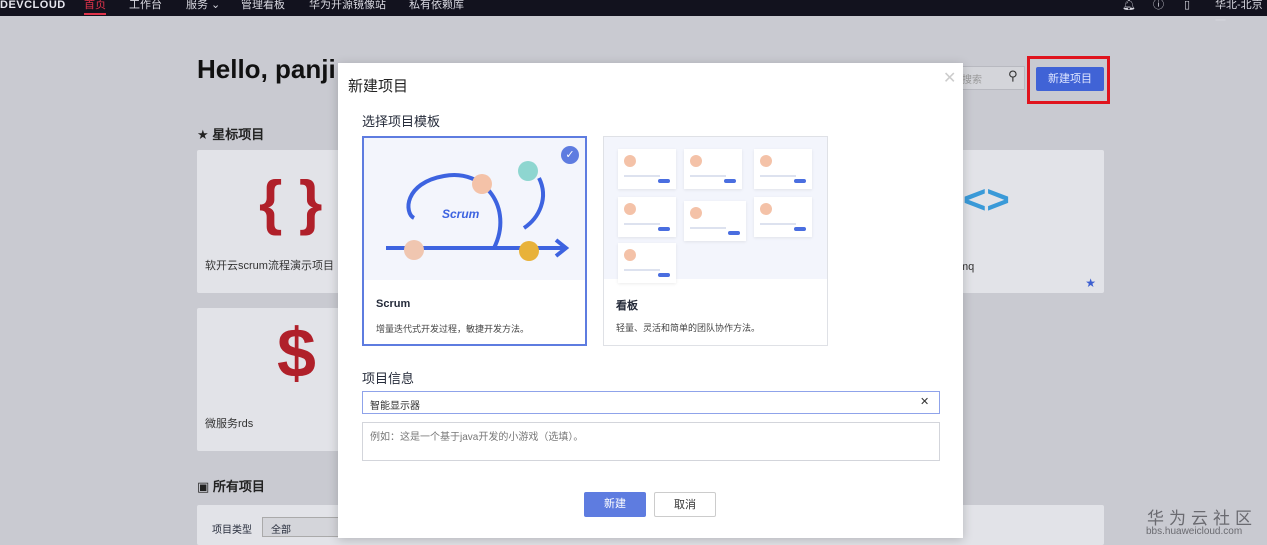 Image resolution: width=1267 pixels, height=545 pixels. What do you see at coordinates (238, 486) in the screenshot?
I see `all-title: 所有项目` at bounding box center [238, 486].